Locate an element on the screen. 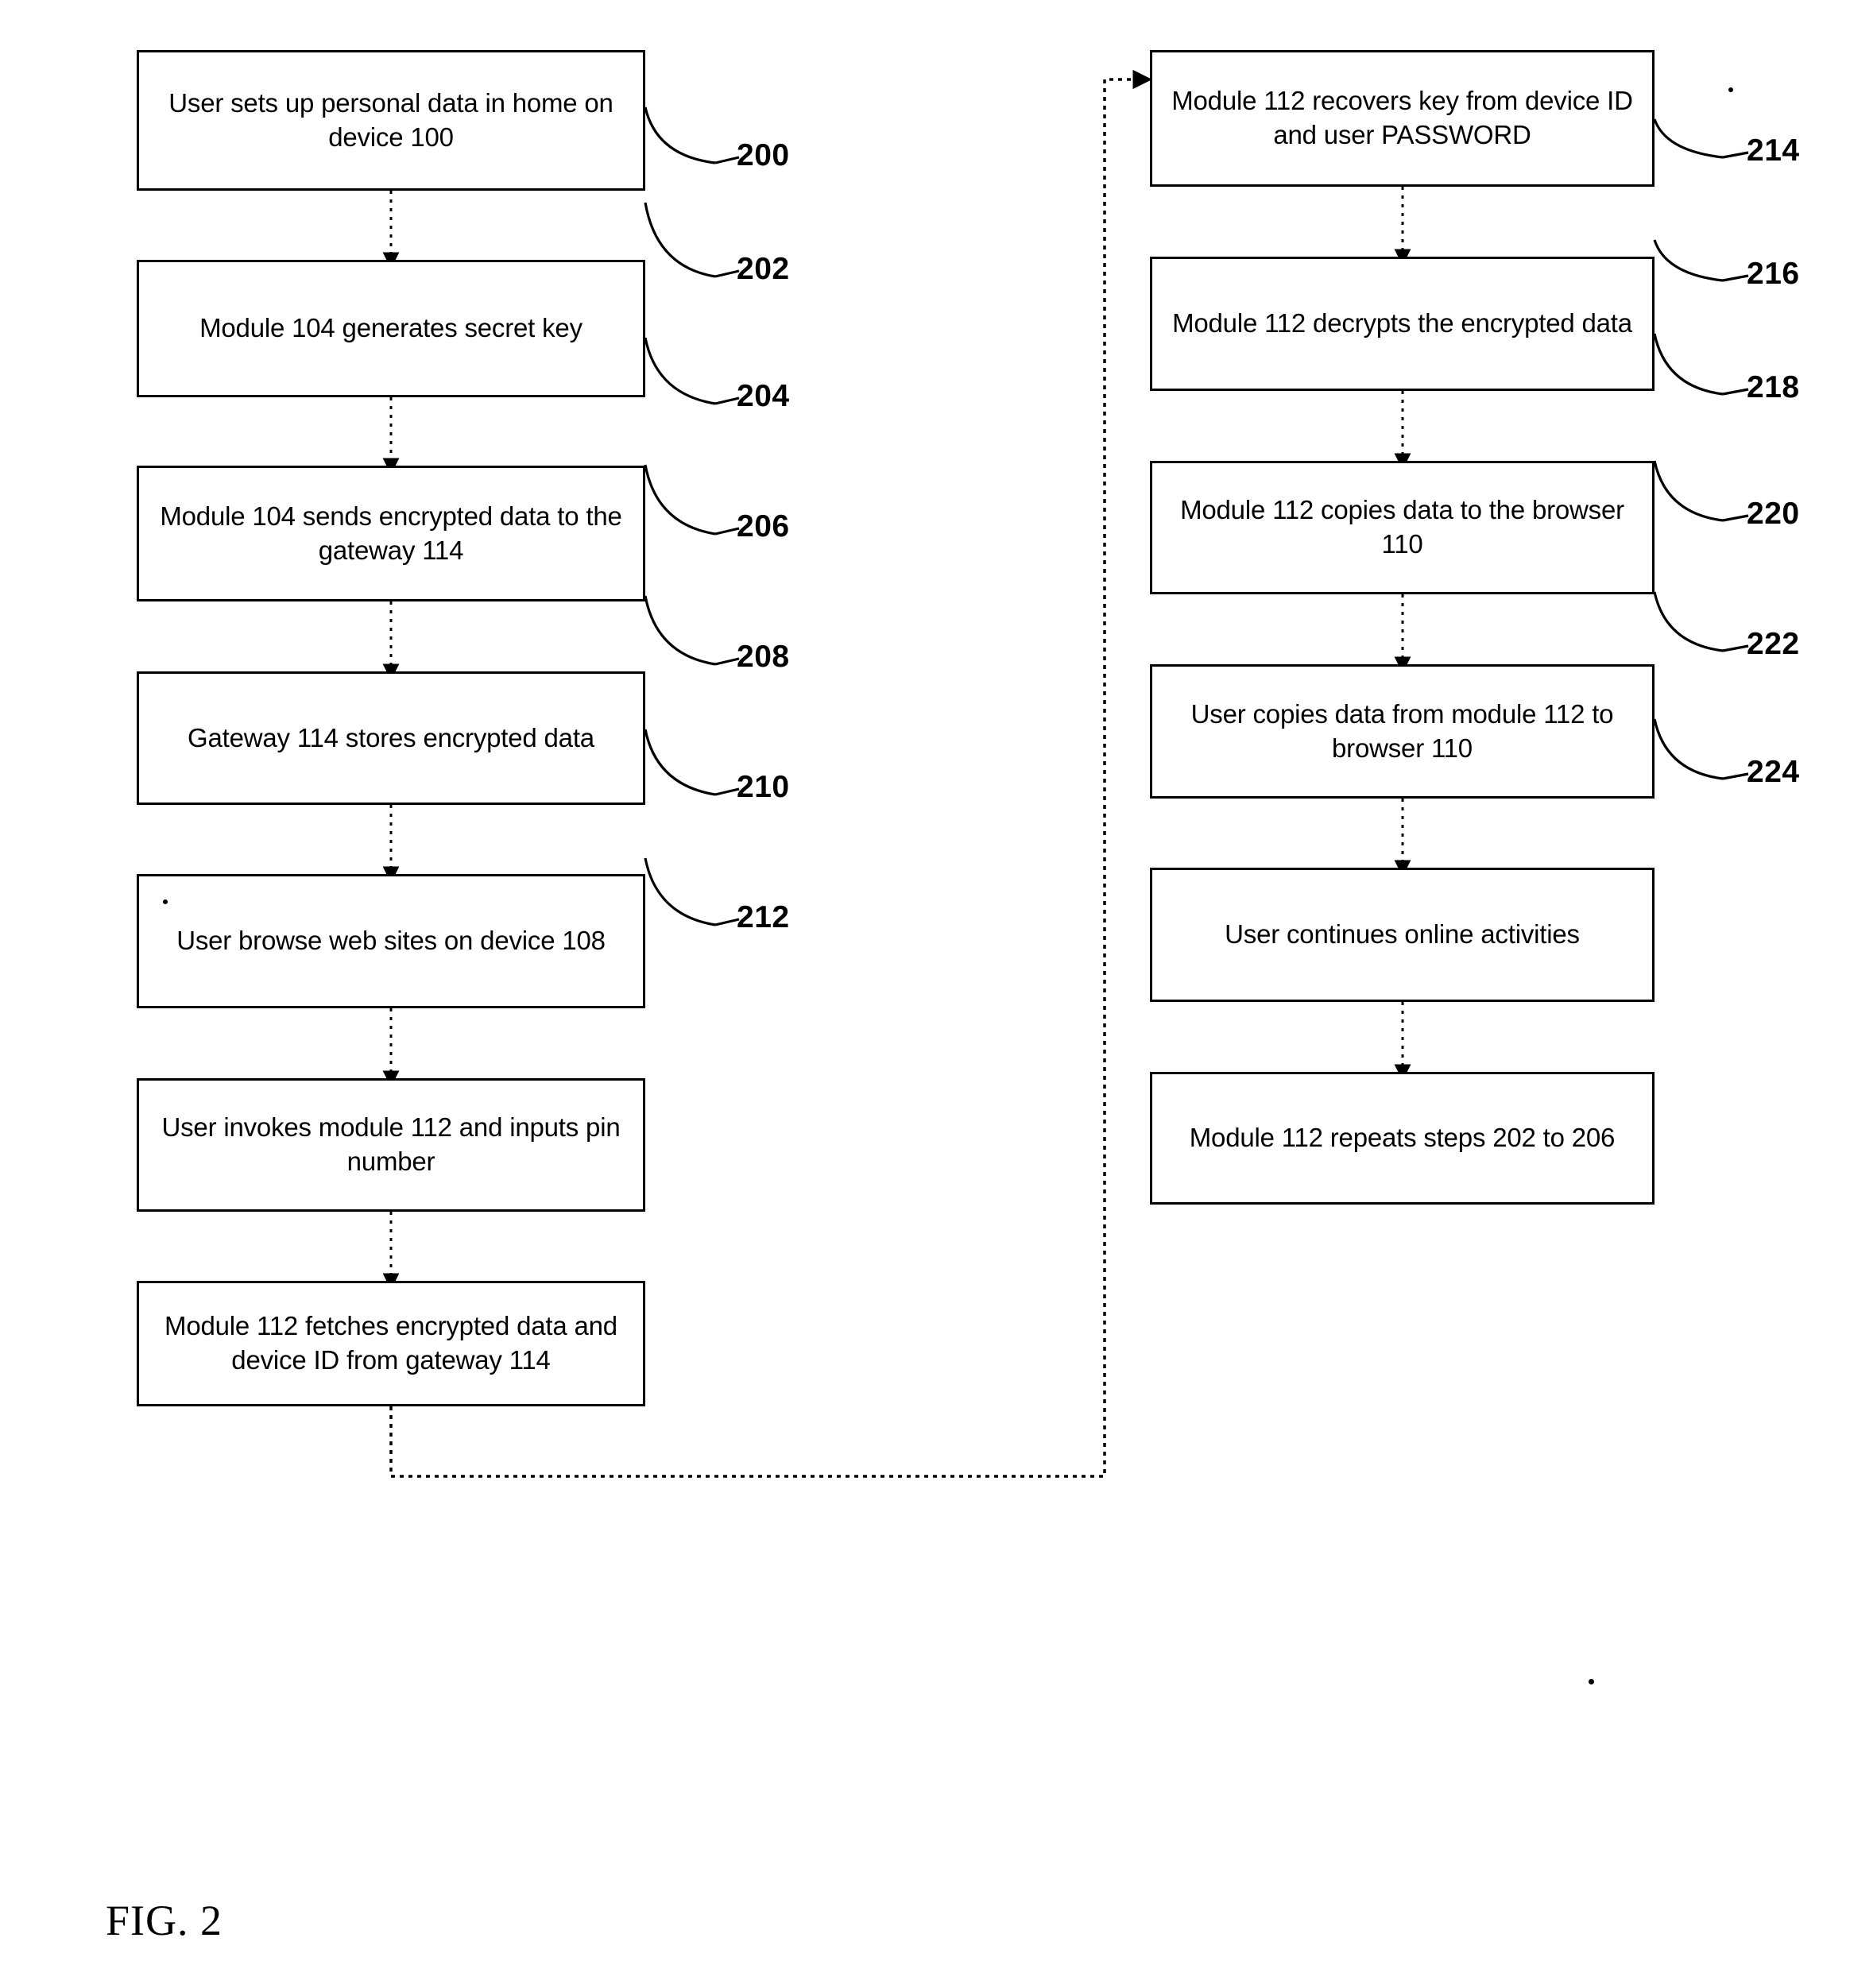  reference-numeral-200: 200 is located at coordinates (763, 155).